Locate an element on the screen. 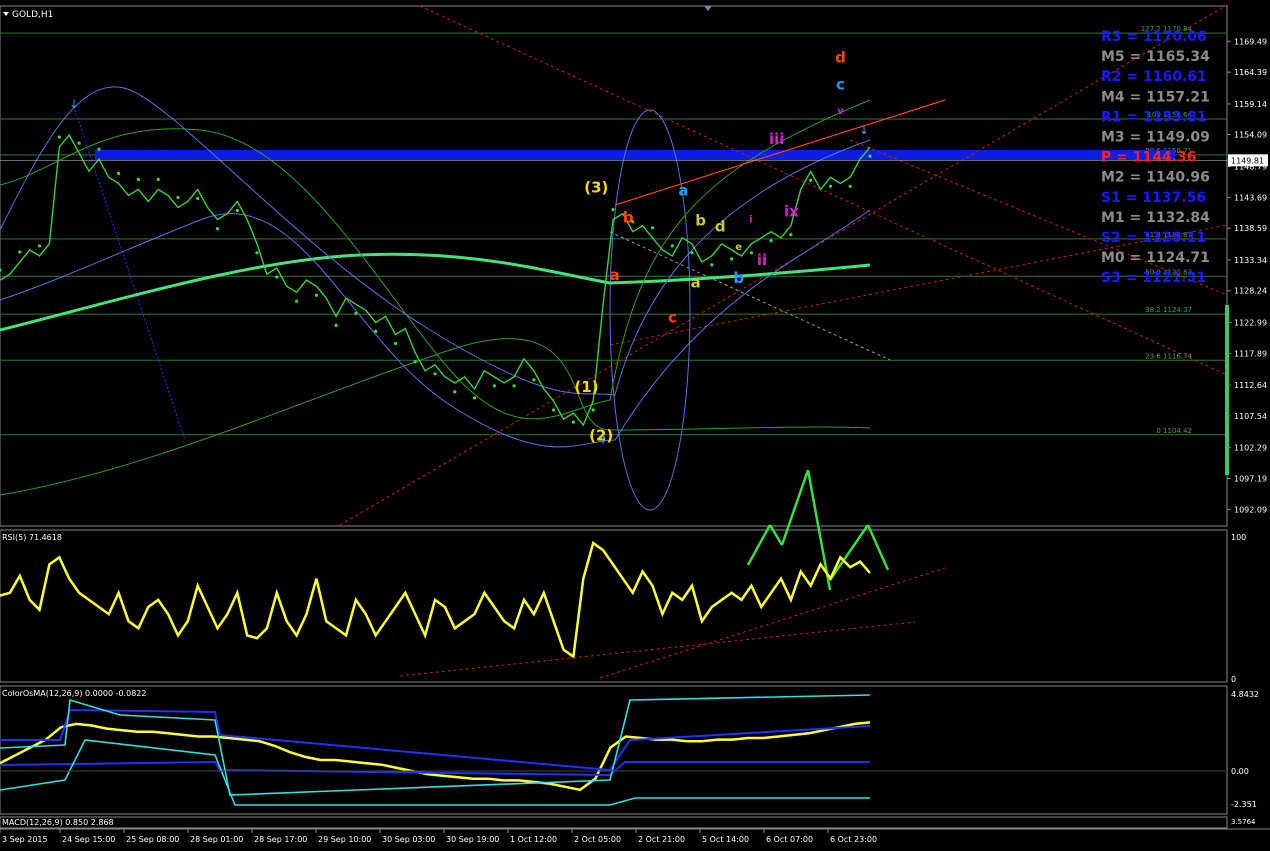  price-tick: 1154.09 is located at coordinates (1250, 134).